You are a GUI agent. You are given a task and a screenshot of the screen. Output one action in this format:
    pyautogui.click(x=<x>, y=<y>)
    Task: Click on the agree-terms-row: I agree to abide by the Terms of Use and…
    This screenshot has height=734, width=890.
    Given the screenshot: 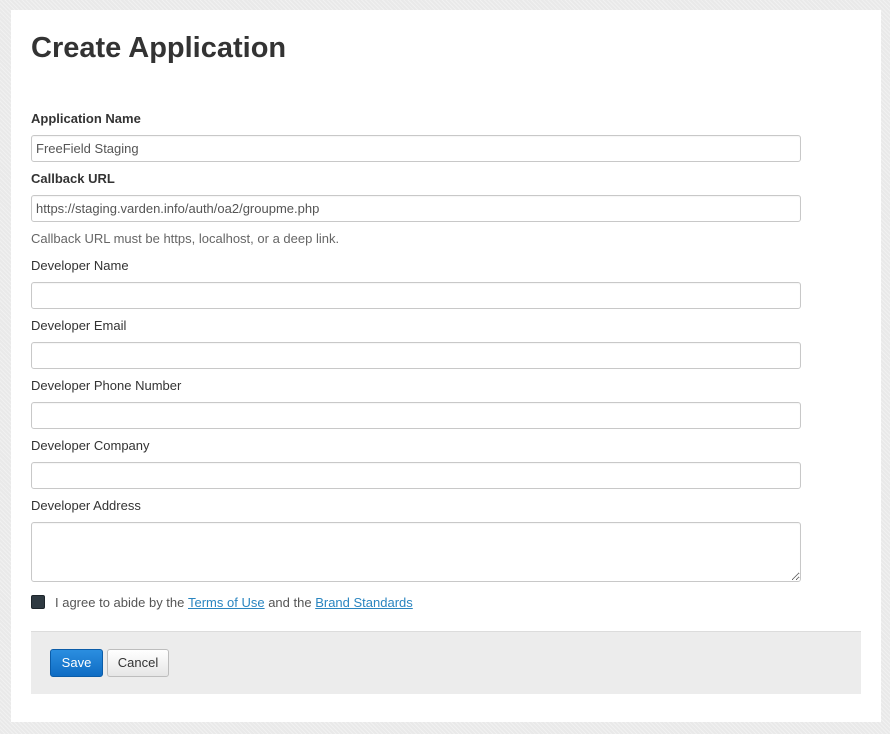 What is the action you would take?
    pyautogui.click(x=222, y=602)
    